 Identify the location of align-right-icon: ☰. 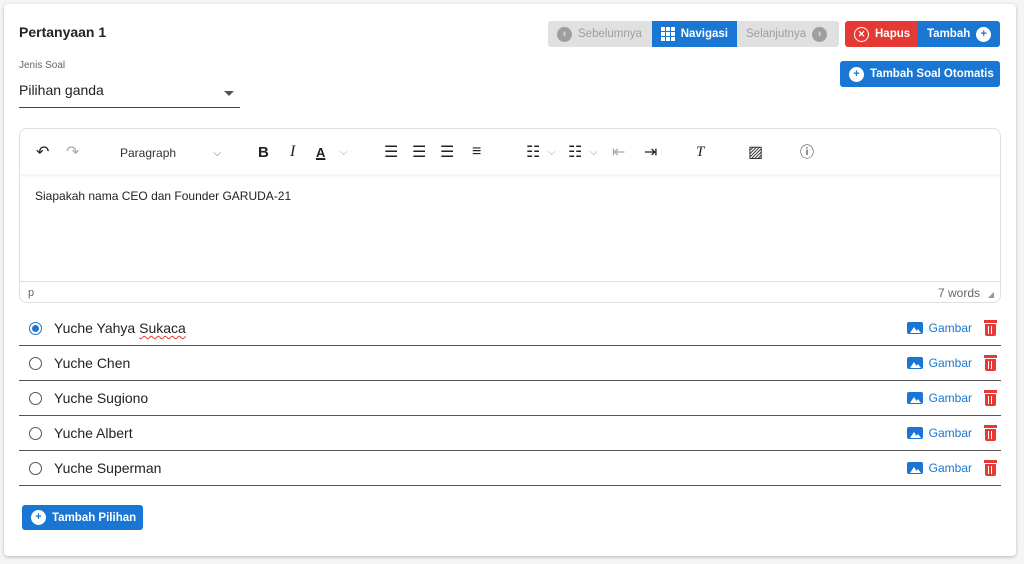
(447, 152).